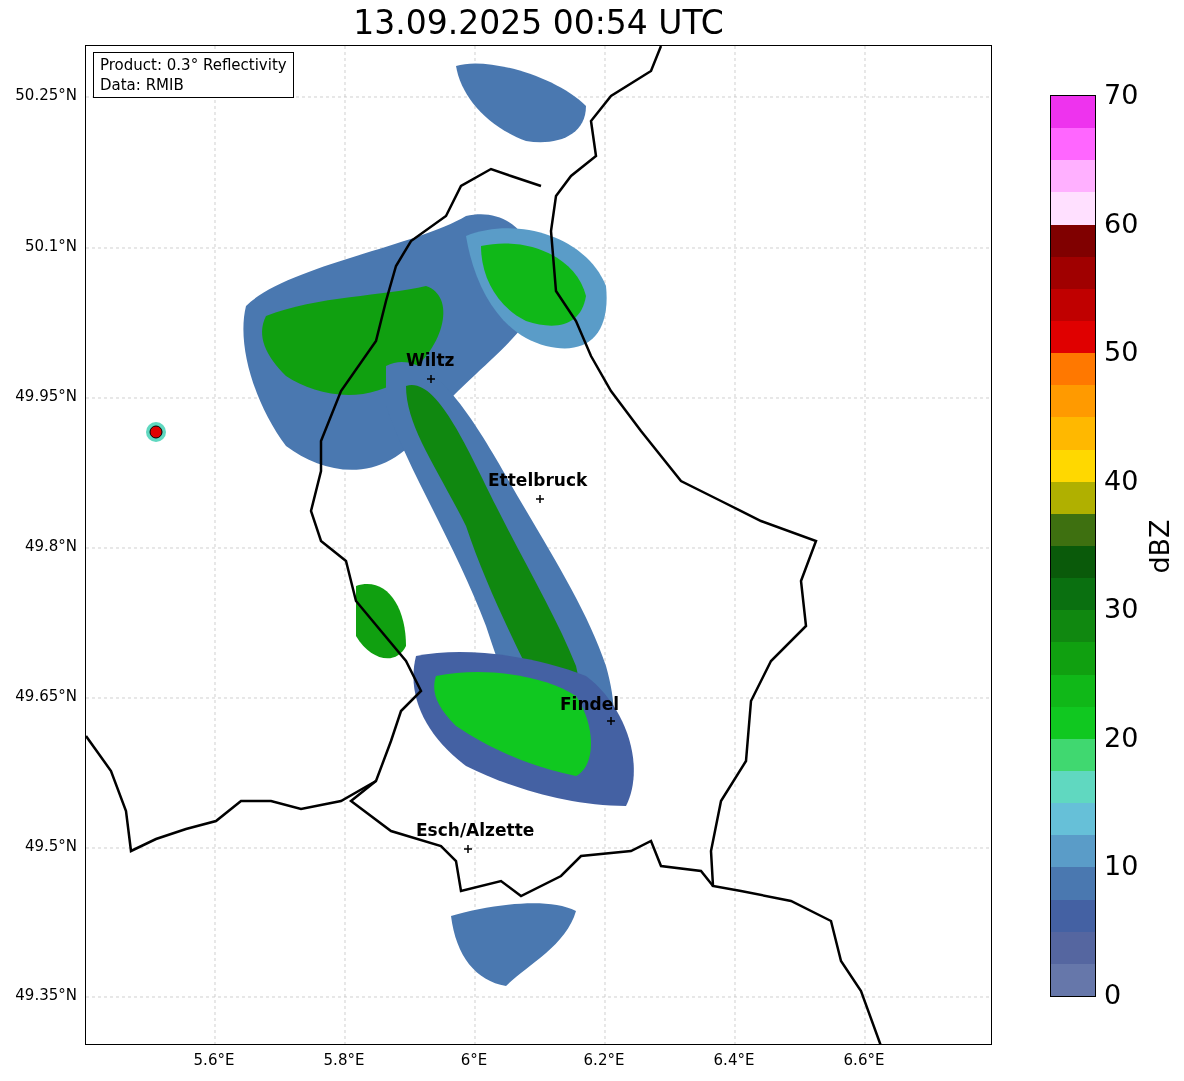 Image resolution: width=1184 pixels, height=1081 pixels. Describe the element at coordinates (156, 432) in the screenshot. I see `radar-site-icon` at that location.